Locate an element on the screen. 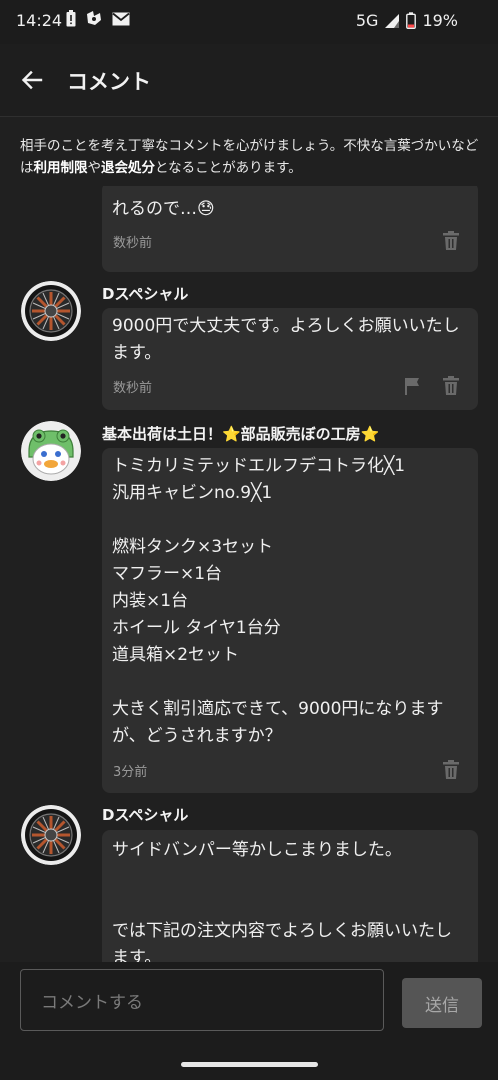 The height and width of the screenshot is (1080, 498). comment-username: 基本出荷は土日！⭐部品販売ぼの工房⭐ is located at coordinates (240, 433).